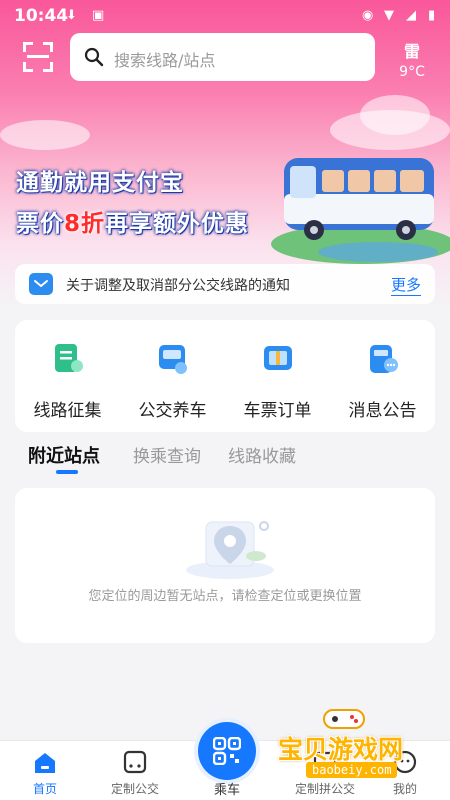 The width and height of the screenshot is (450, 800). Describe the element at coordinates (382, 411) in the screenshot. I see `service-label: 消息公告` at that location.